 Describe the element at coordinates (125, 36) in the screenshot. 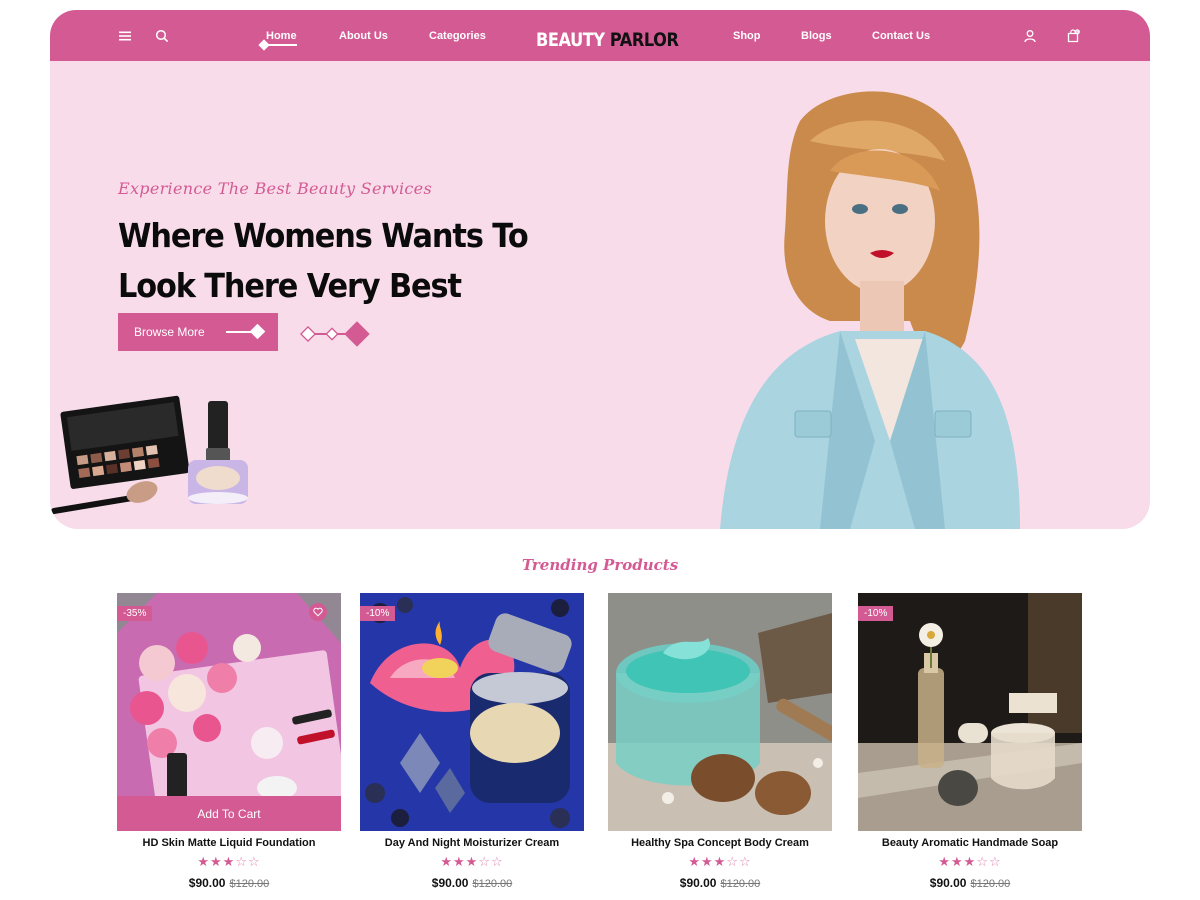

I see `menu-icon` at that location.